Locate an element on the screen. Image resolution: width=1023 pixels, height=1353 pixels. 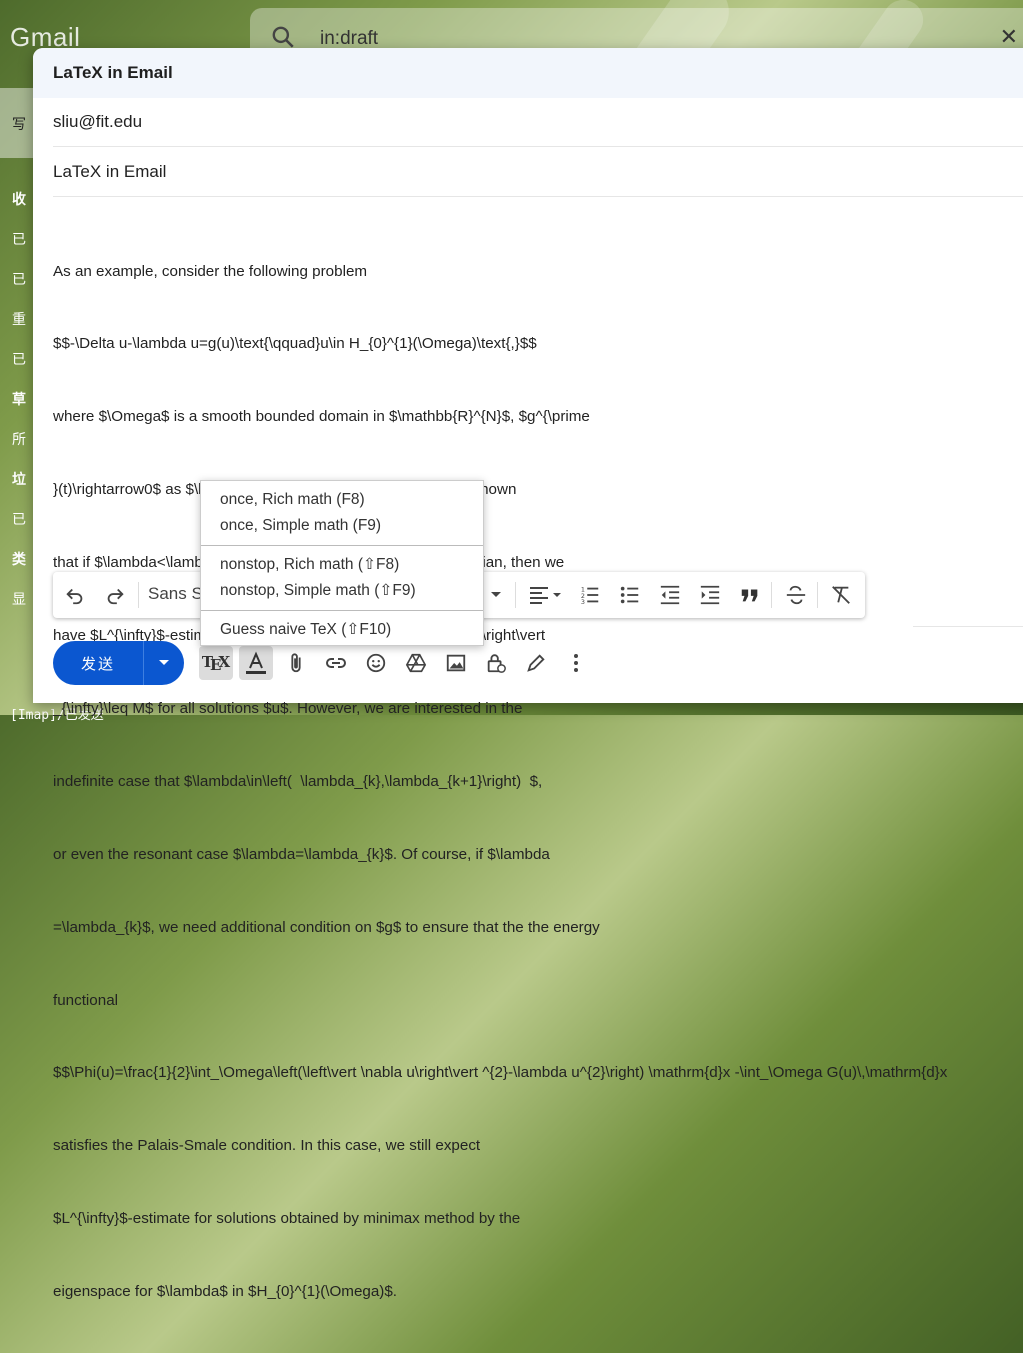
redo-icon is located at coordinates (115, 595).